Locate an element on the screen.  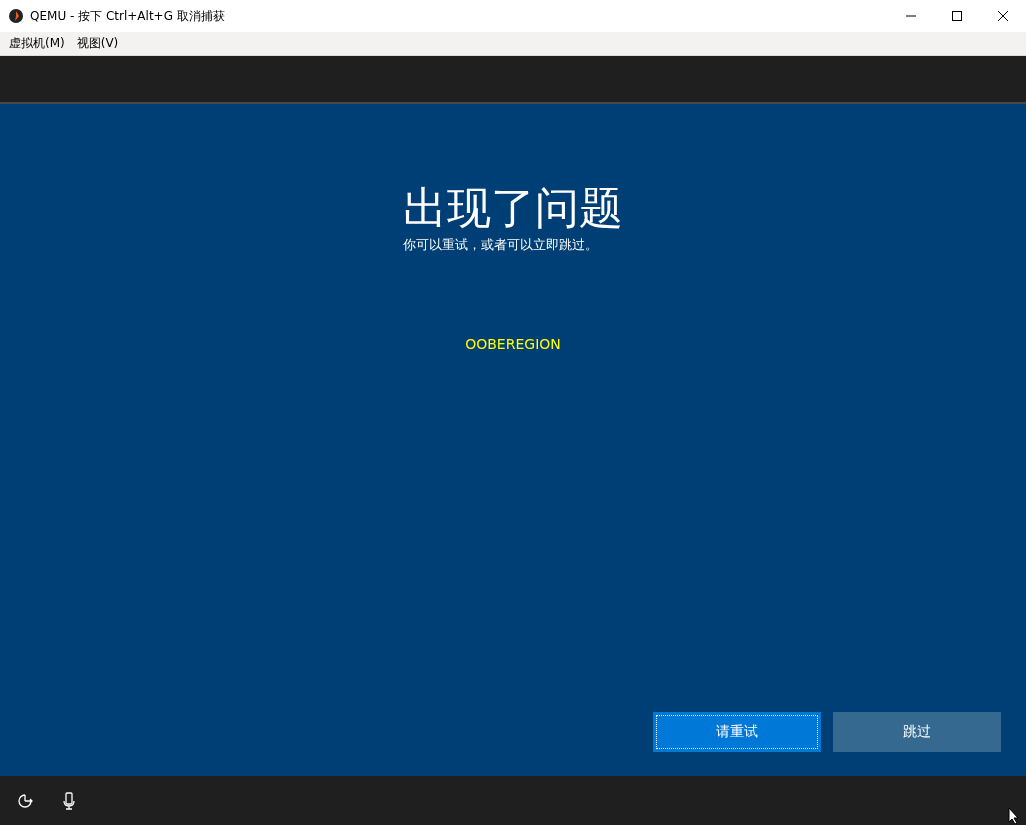
app-logo-icon is located at coordinates (16, 16).